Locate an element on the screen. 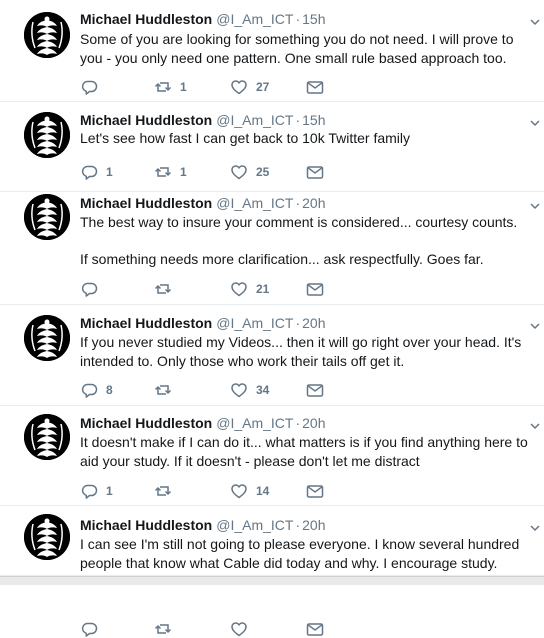  like-count: 34 is located at coordinates (263, 390).